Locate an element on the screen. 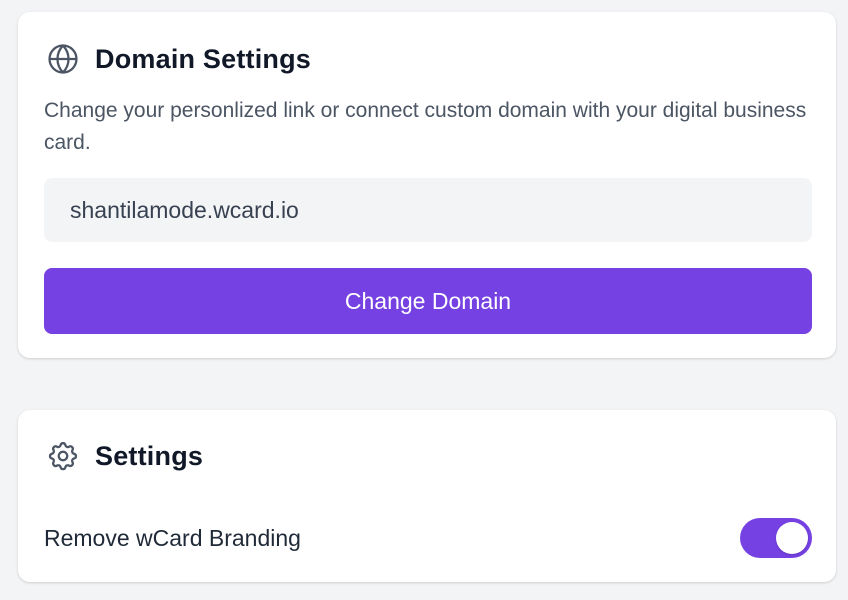  remove-branding-row: Remove wCard Branding is located at coordinates (428, 538).